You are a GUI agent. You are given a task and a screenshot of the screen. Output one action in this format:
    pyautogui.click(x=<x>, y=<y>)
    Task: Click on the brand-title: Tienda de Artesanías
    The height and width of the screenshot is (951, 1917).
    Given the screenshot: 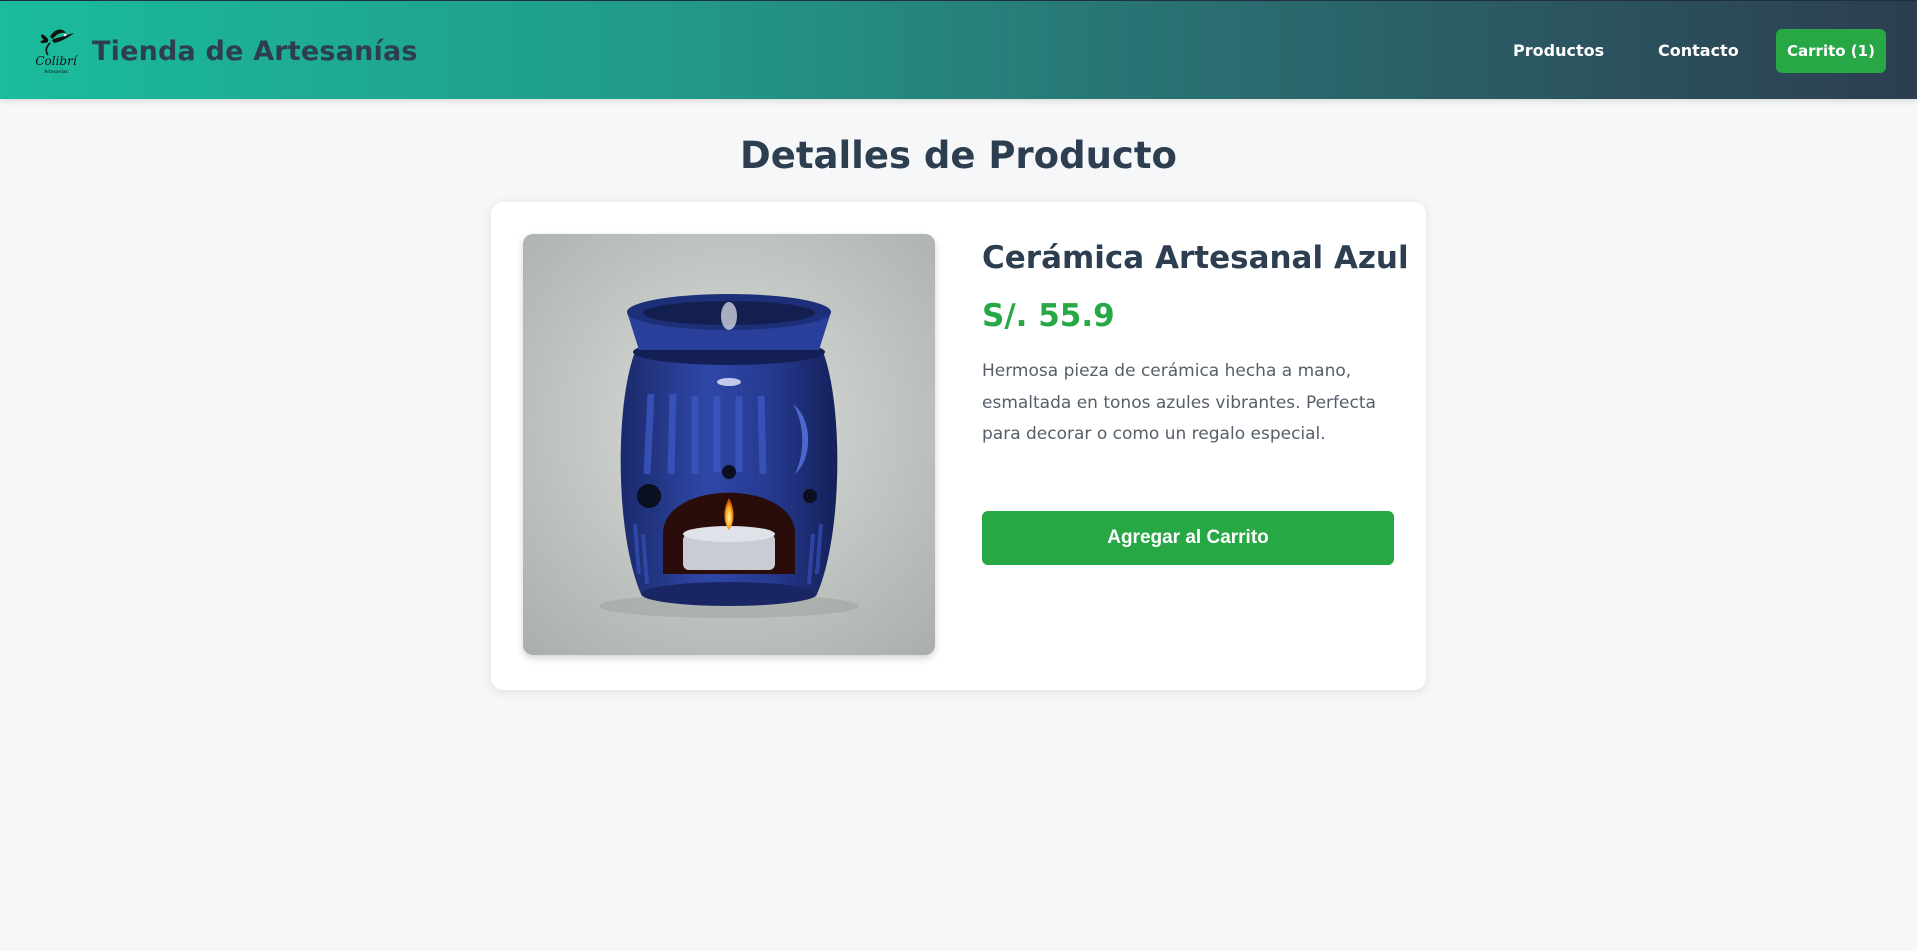 What is the action you would take?
    pyautogui.click(x=255, y=51)
    